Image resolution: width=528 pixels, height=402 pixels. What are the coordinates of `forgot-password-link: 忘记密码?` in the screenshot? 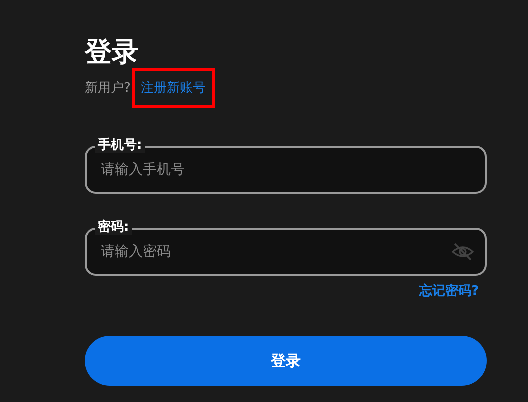 It's located at (449, 291).